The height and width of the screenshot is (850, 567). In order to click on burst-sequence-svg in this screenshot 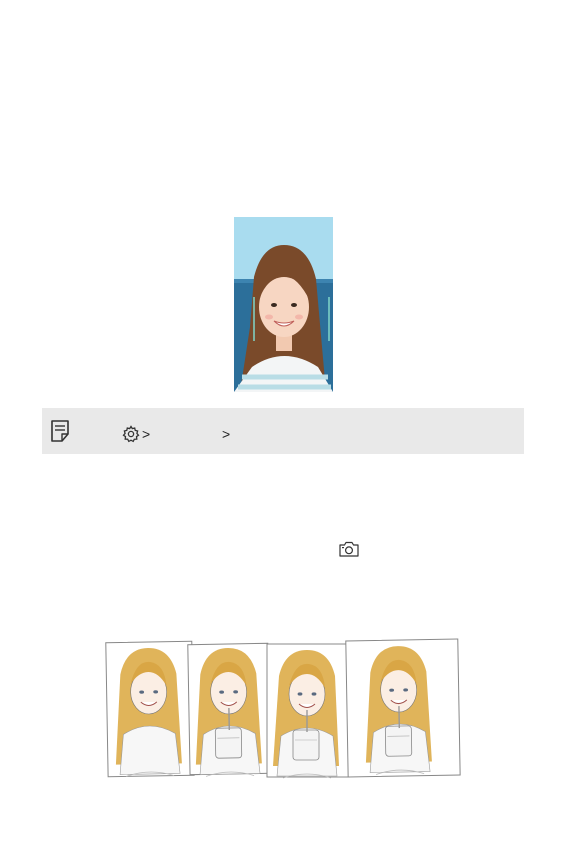, I will do `click(283, 708)`.